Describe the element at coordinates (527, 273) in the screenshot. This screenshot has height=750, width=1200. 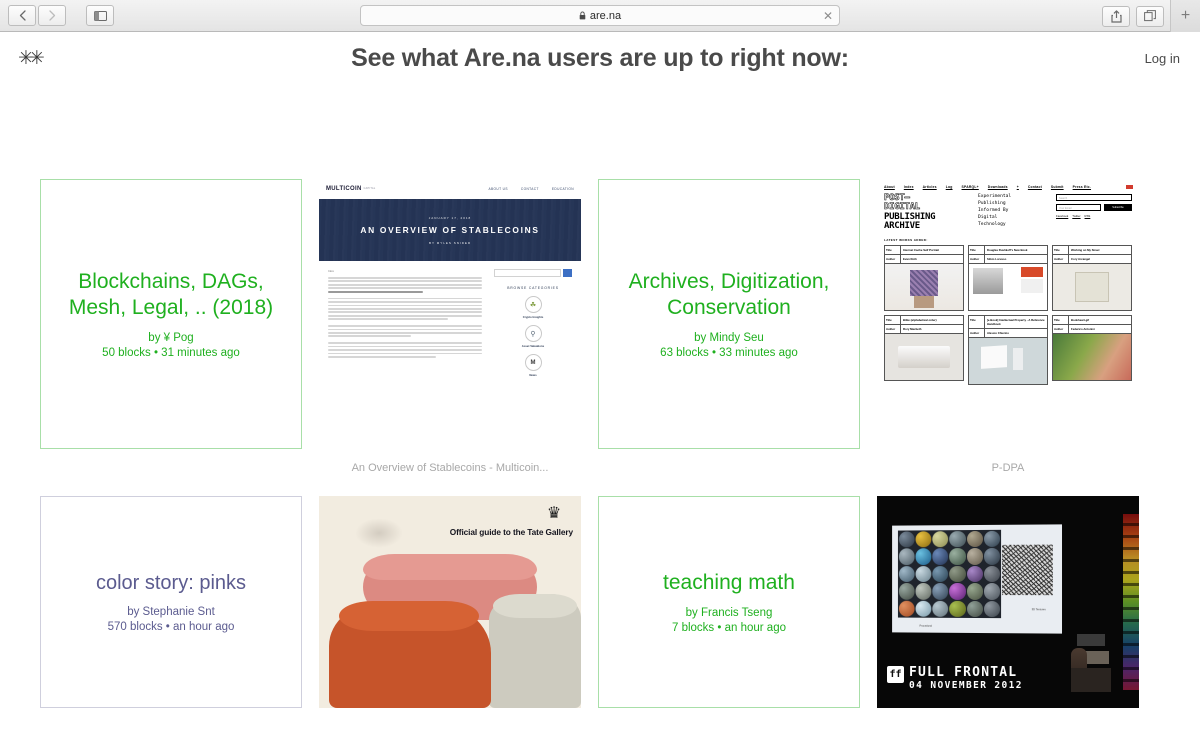
I see `search-input` at that location.